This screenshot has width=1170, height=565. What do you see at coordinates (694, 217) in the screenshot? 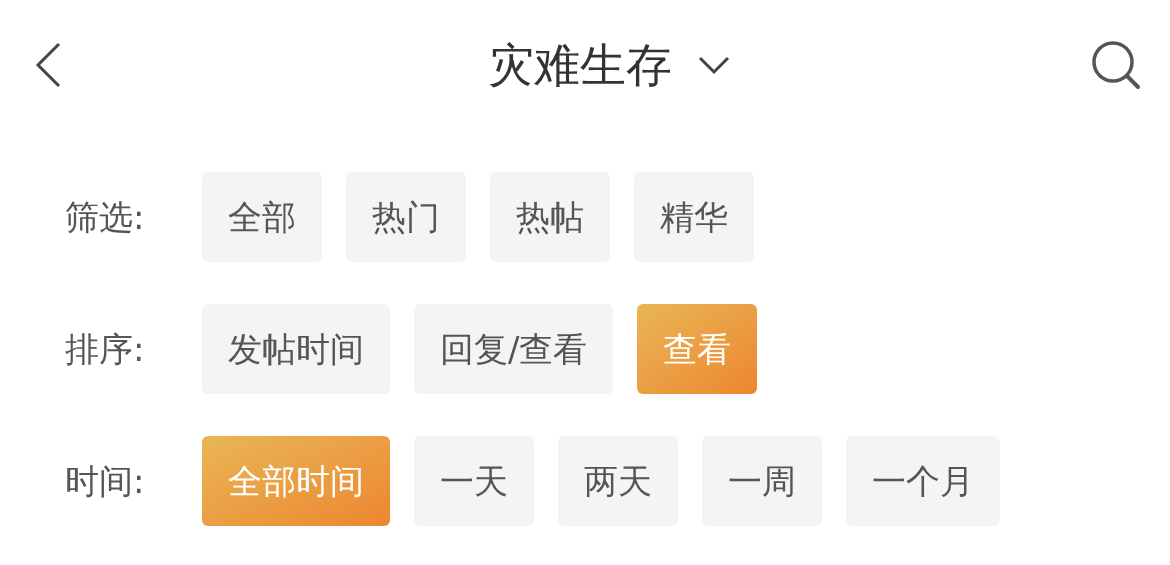
I see `filter-chip: 精华` at bounding box center [694, 217].